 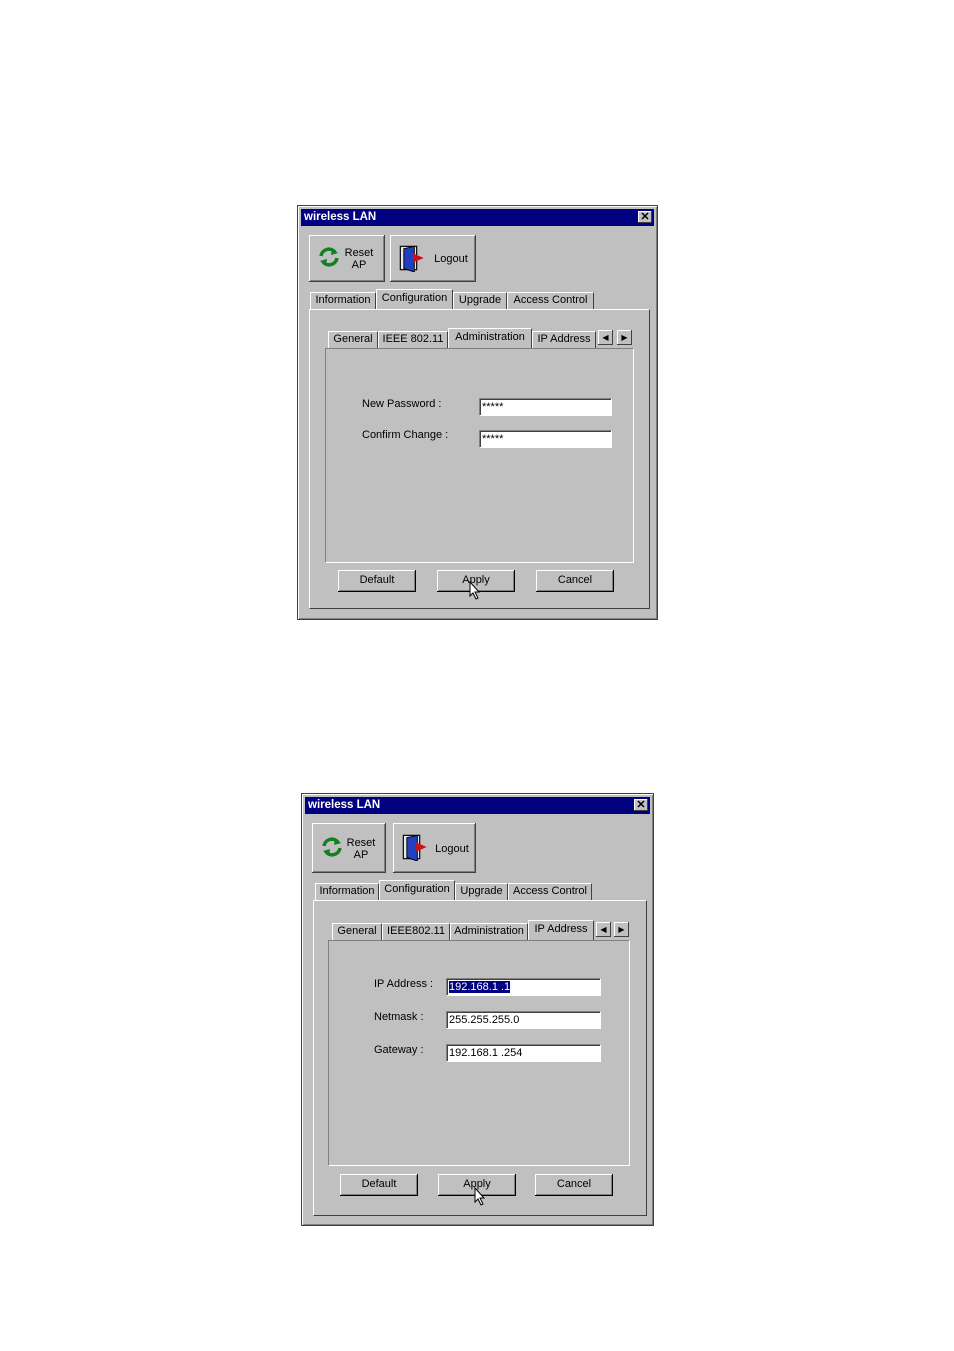 What do you see at coordinates (480, 987) in the screenshot?
I see `ip-address-selection: 192.168.1 .1` at bounding box center [480, 987].